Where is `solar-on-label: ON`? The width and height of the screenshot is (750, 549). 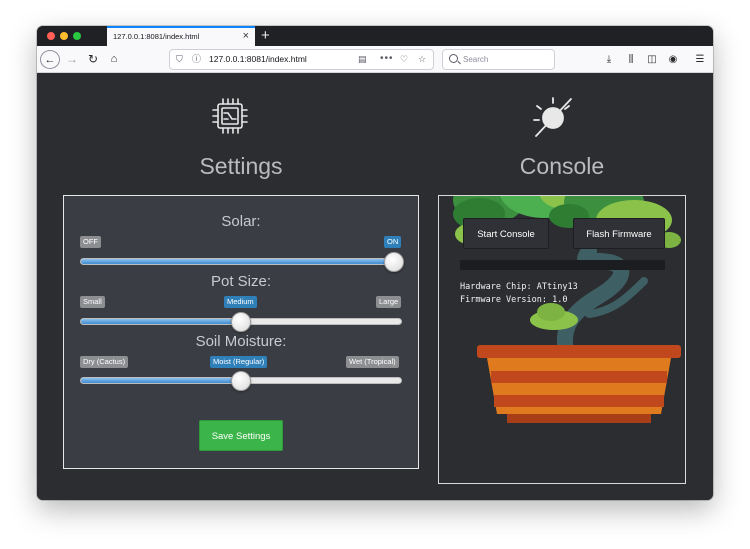 solar-on-label: ON is located at coordinates (393, 242).